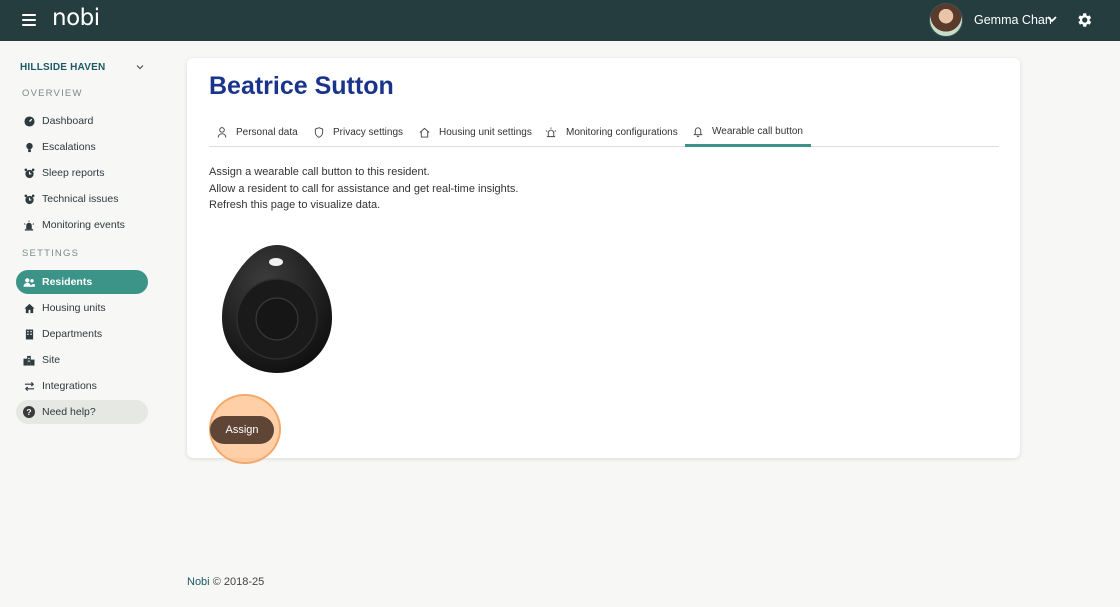 This screenshot has width=1120, height=607. I want to click on sidebar-item-integrations: Integrations, so click(82, 386).